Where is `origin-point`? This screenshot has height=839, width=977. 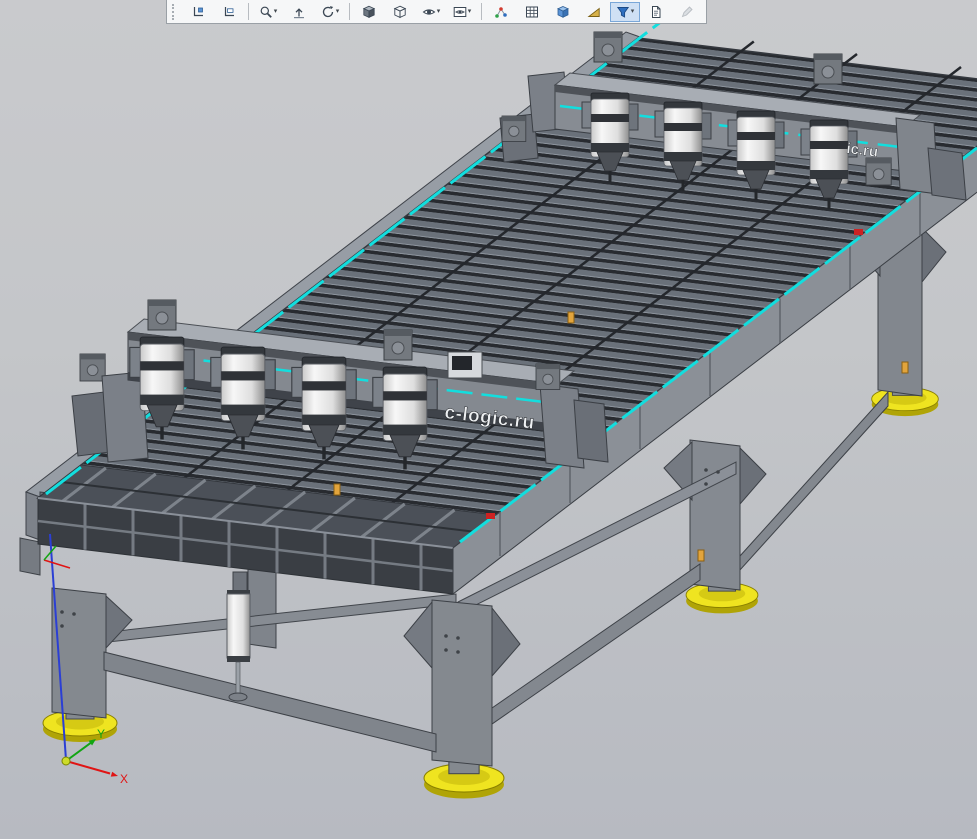 origin-point is located at coordinates (66, 761).